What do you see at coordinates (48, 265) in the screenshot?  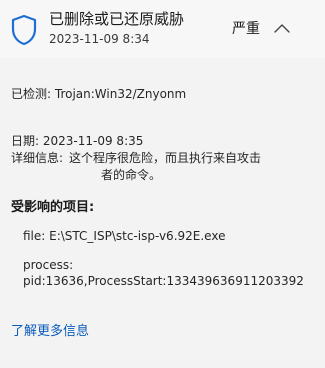 I see `process-label: process:` at bounding box center [48, 265].